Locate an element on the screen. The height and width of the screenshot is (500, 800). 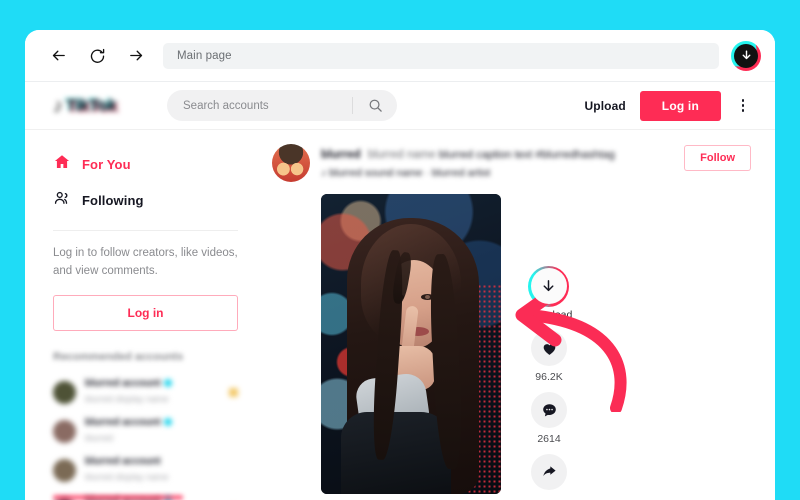
search-bar is located at coordinates (282, 105).